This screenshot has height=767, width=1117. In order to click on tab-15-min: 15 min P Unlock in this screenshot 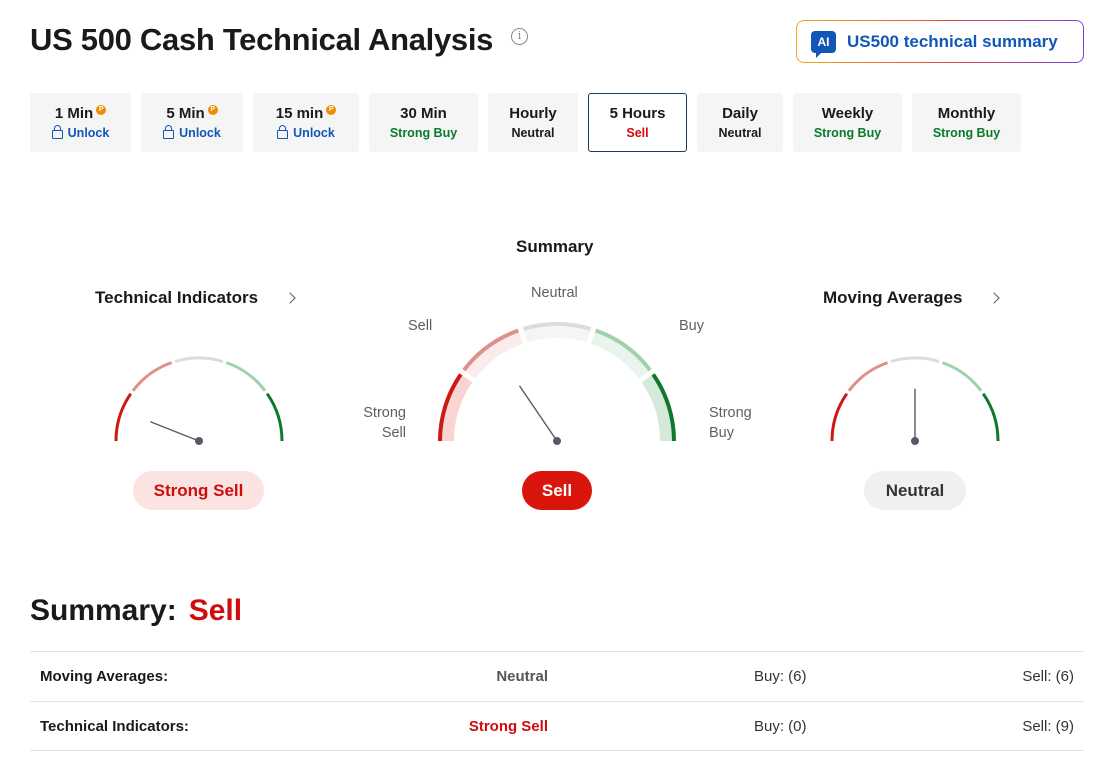, I will do `click(306, 122)`.